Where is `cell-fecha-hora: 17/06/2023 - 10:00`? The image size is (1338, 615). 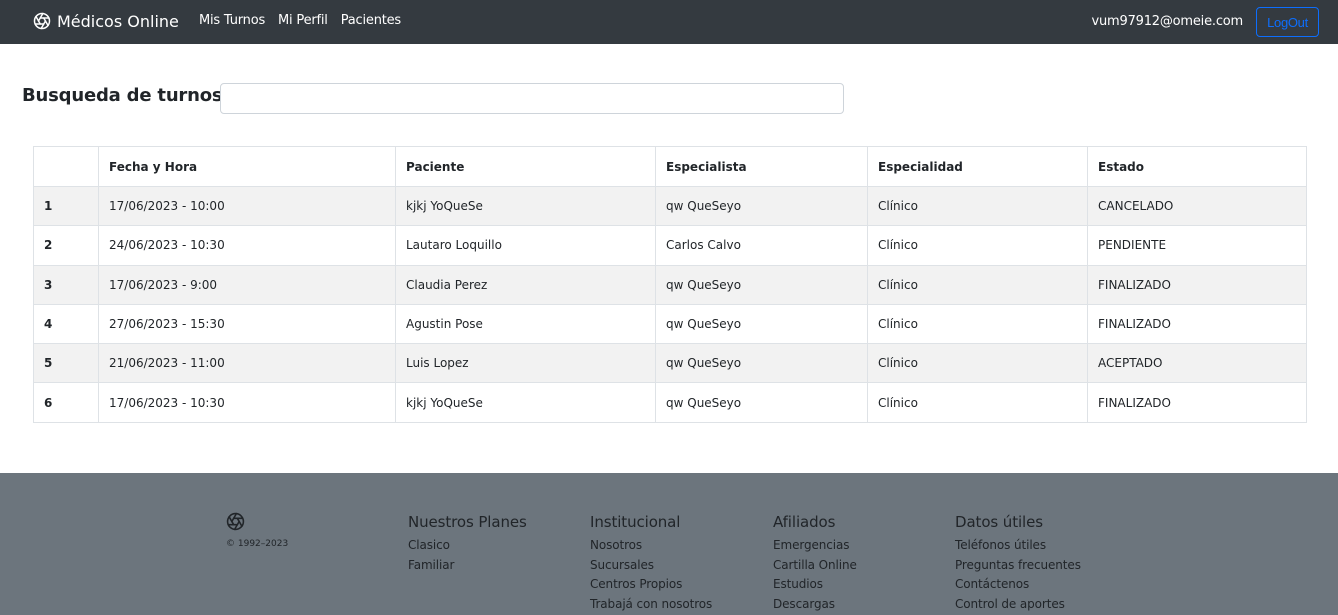 cell-fecha-hora: 17/06/2023 - 10:00 is located at coordinates (247, 206).